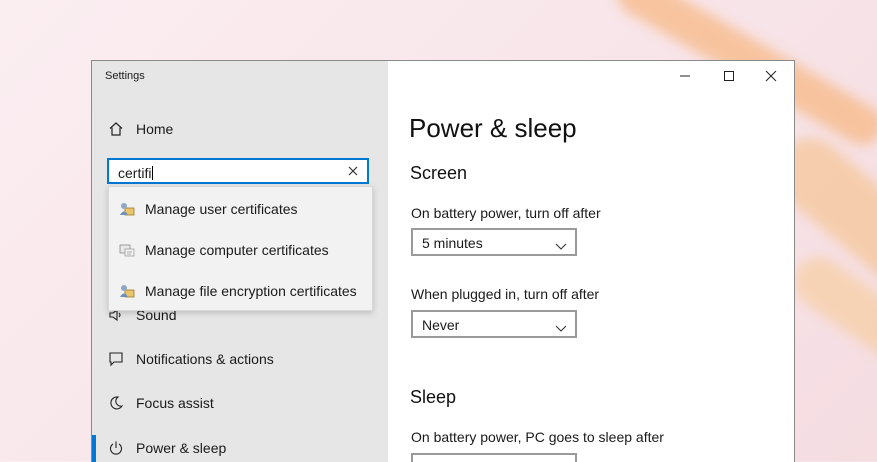  Describe the element at coordinates (205, 359) in the screenshot. I see `sidebar-item-label: Notifications & actions` at that location.